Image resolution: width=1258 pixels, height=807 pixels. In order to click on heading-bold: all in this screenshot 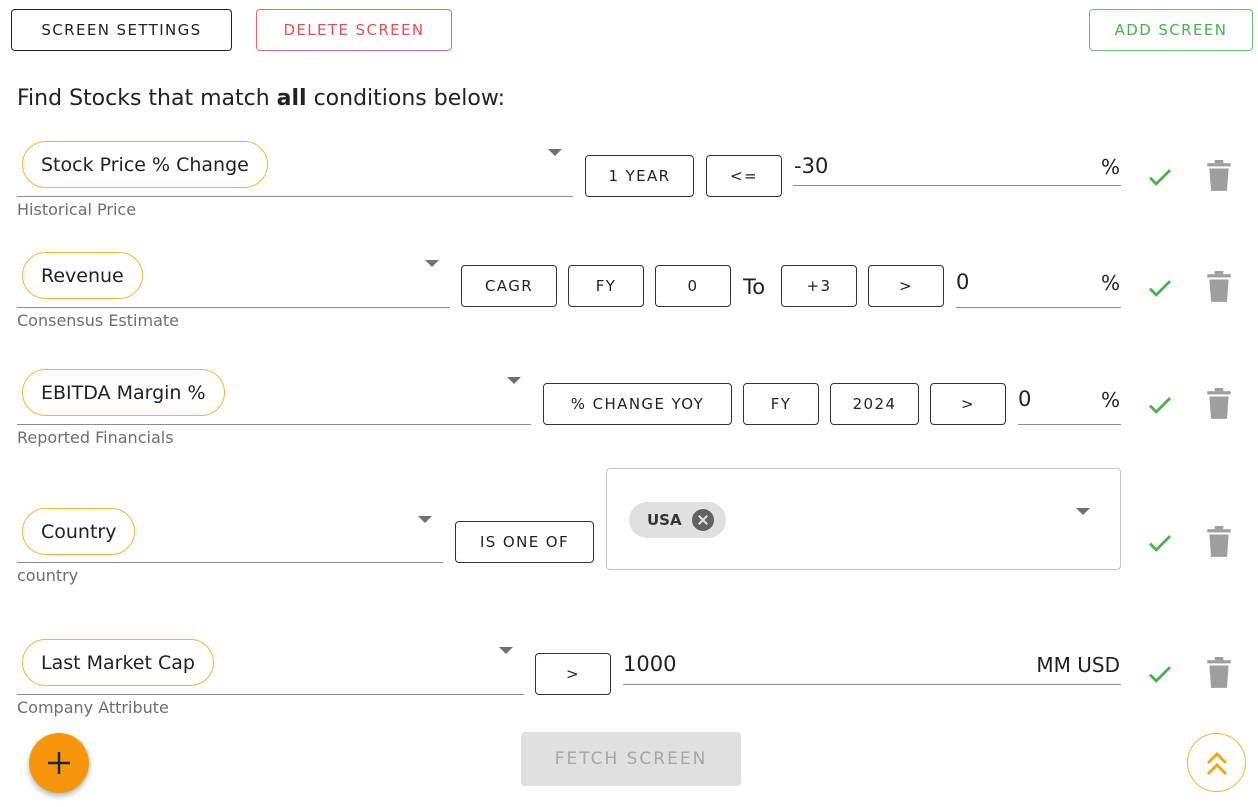, I will do `click(291, 98)`.